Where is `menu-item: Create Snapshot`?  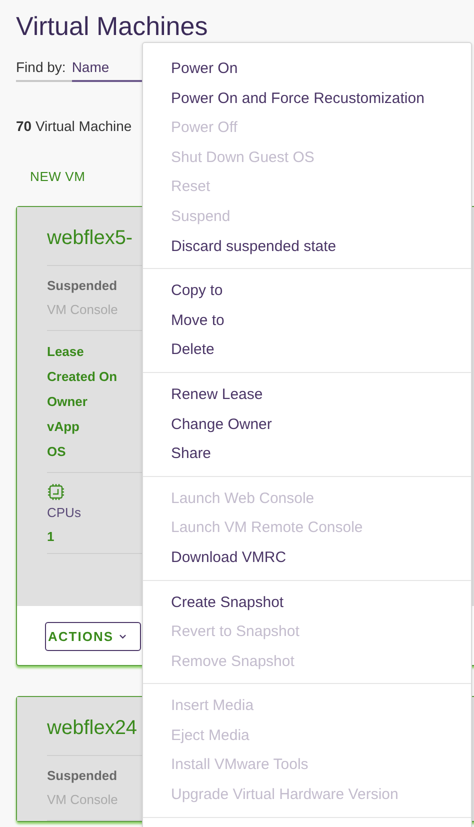 menu-item: Create Snapshot is located at coordinates (307, 603).